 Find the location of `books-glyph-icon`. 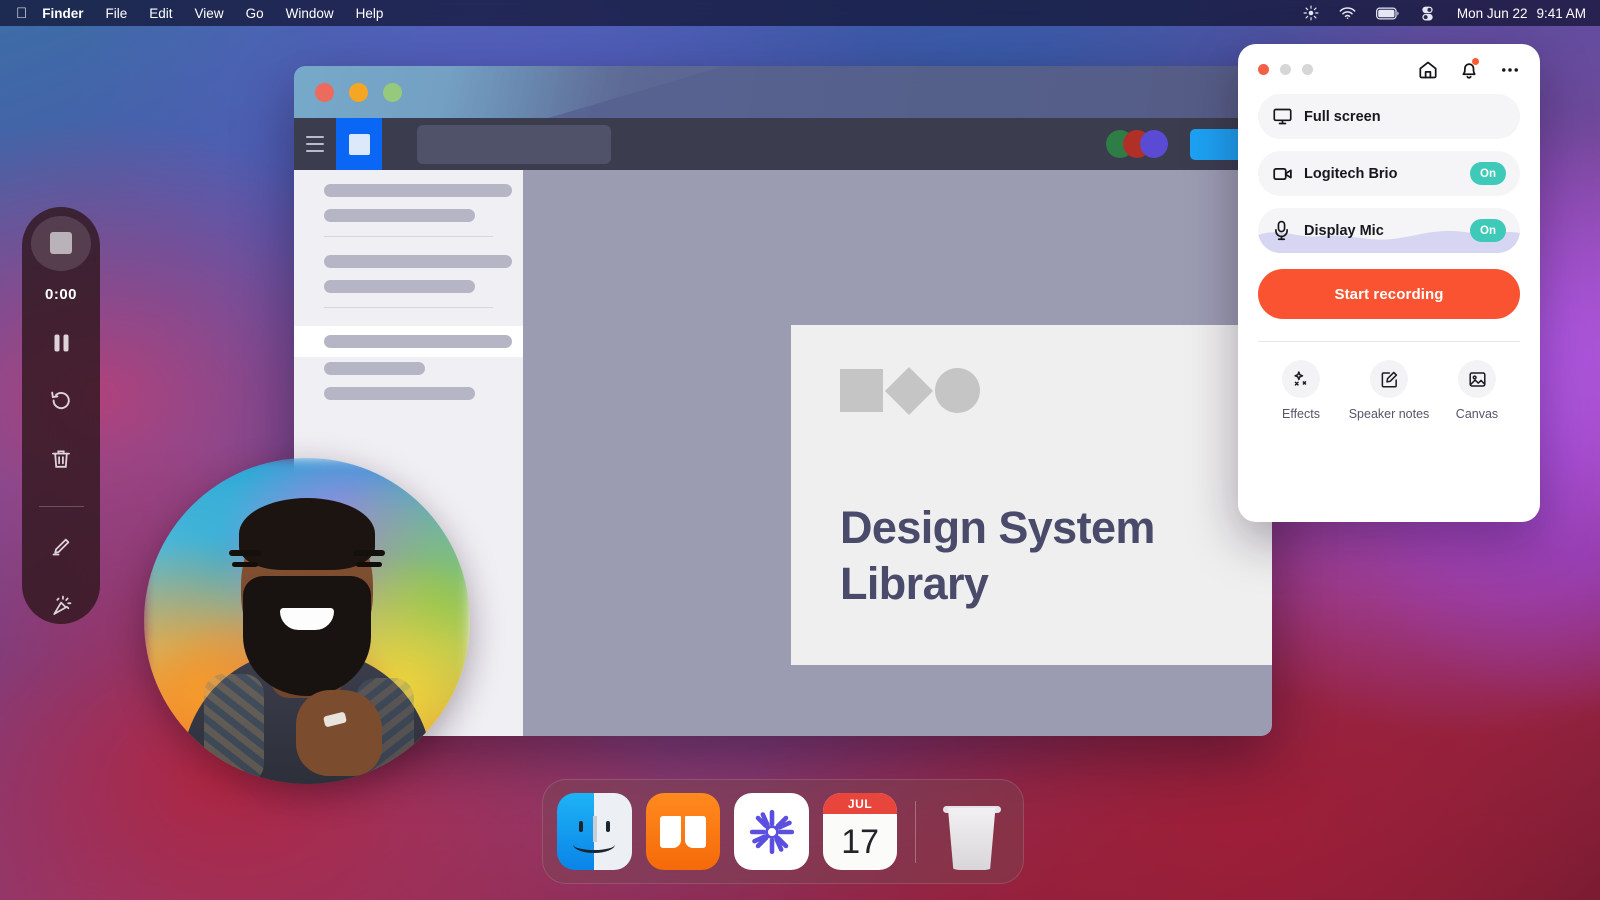

books-glyph-icon is located at coordinates (682, 831).